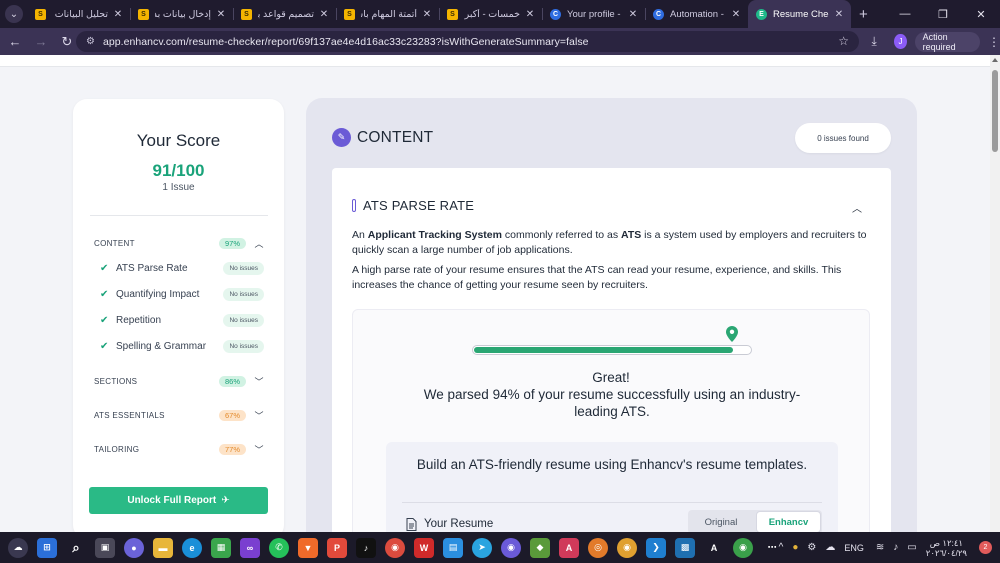  Describe the element at coordinates (593, 14) in the screenshot. I see `browser-tab: C Your profile - Codewars ✕` at that location.